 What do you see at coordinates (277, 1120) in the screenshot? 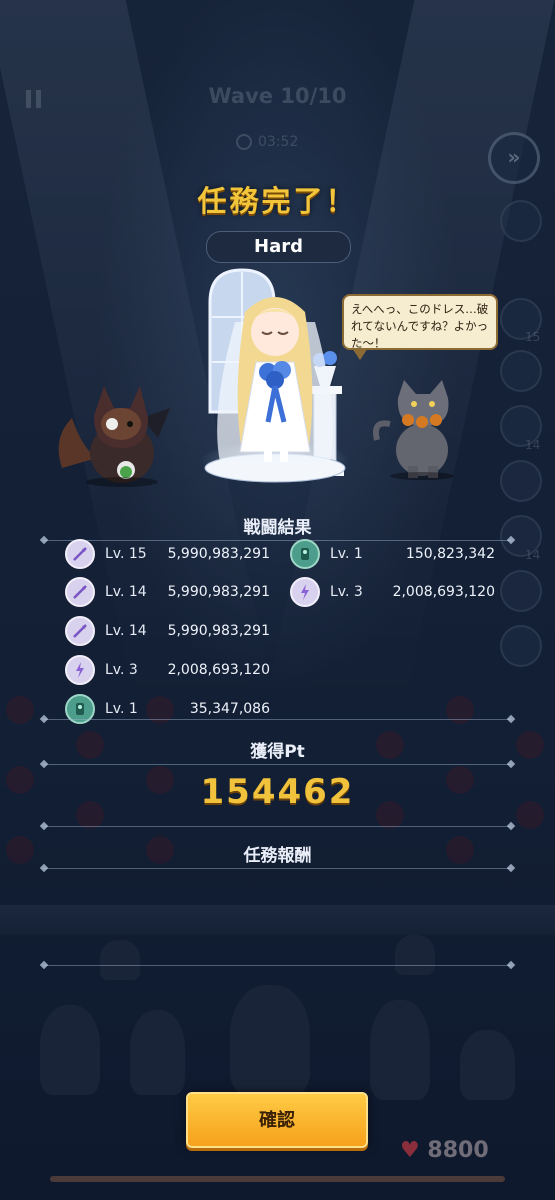
I see `confirm-button: 確認` at bounding box center [277, 1120].